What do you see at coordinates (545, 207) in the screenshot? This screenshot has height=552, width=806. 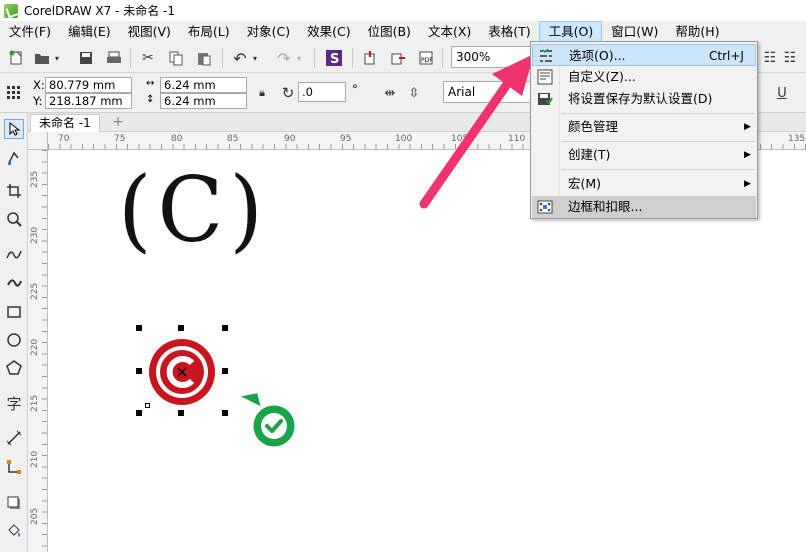 I see `border-grommet-icon` at bounding box center [545, 207].